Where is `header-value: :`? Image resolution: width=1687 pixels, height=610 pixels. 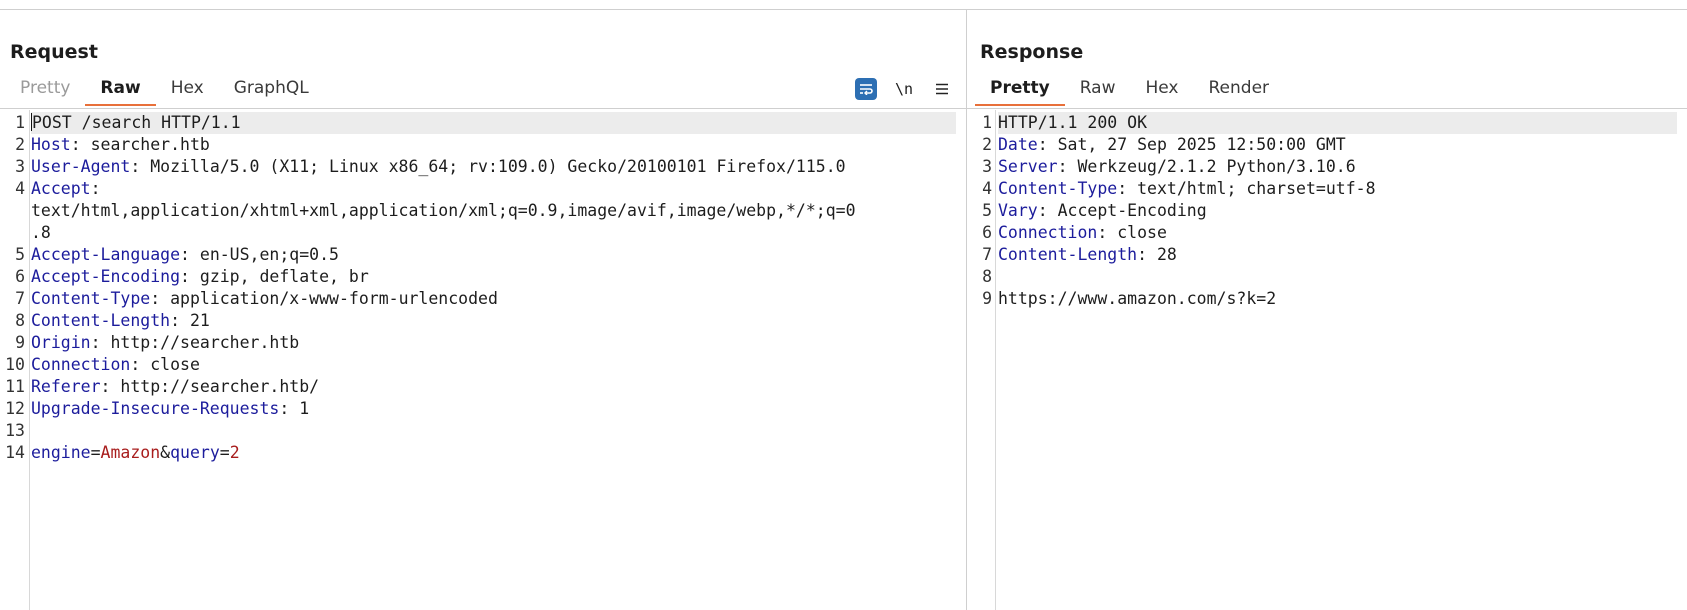 header-value: : is located at coordinates (95, 188).